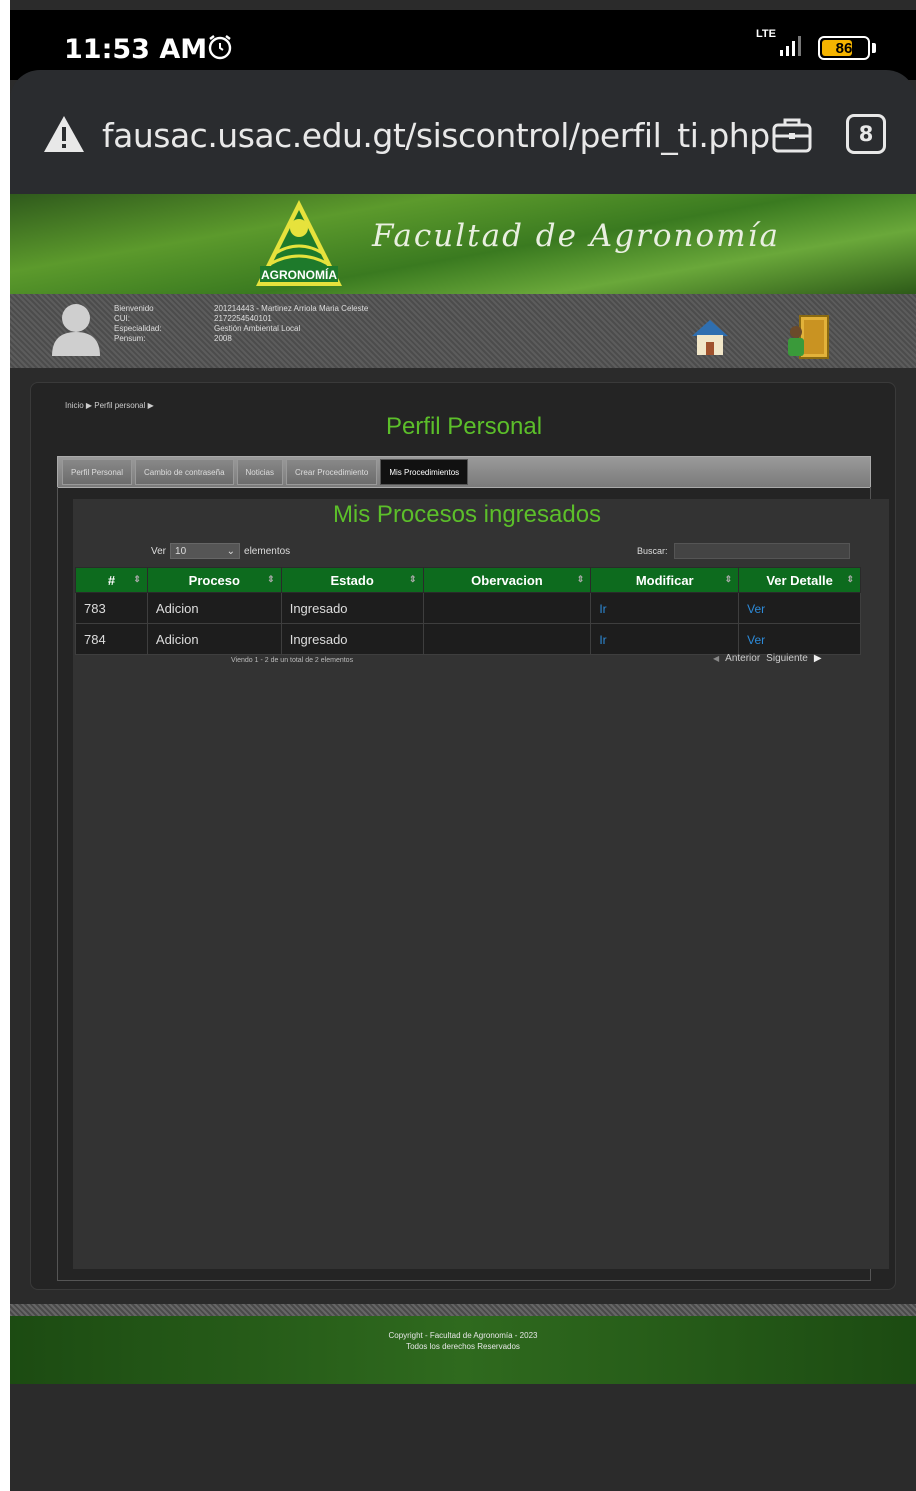 The image size is (916, 1491). I want to click on search-input, so click(761, 551).